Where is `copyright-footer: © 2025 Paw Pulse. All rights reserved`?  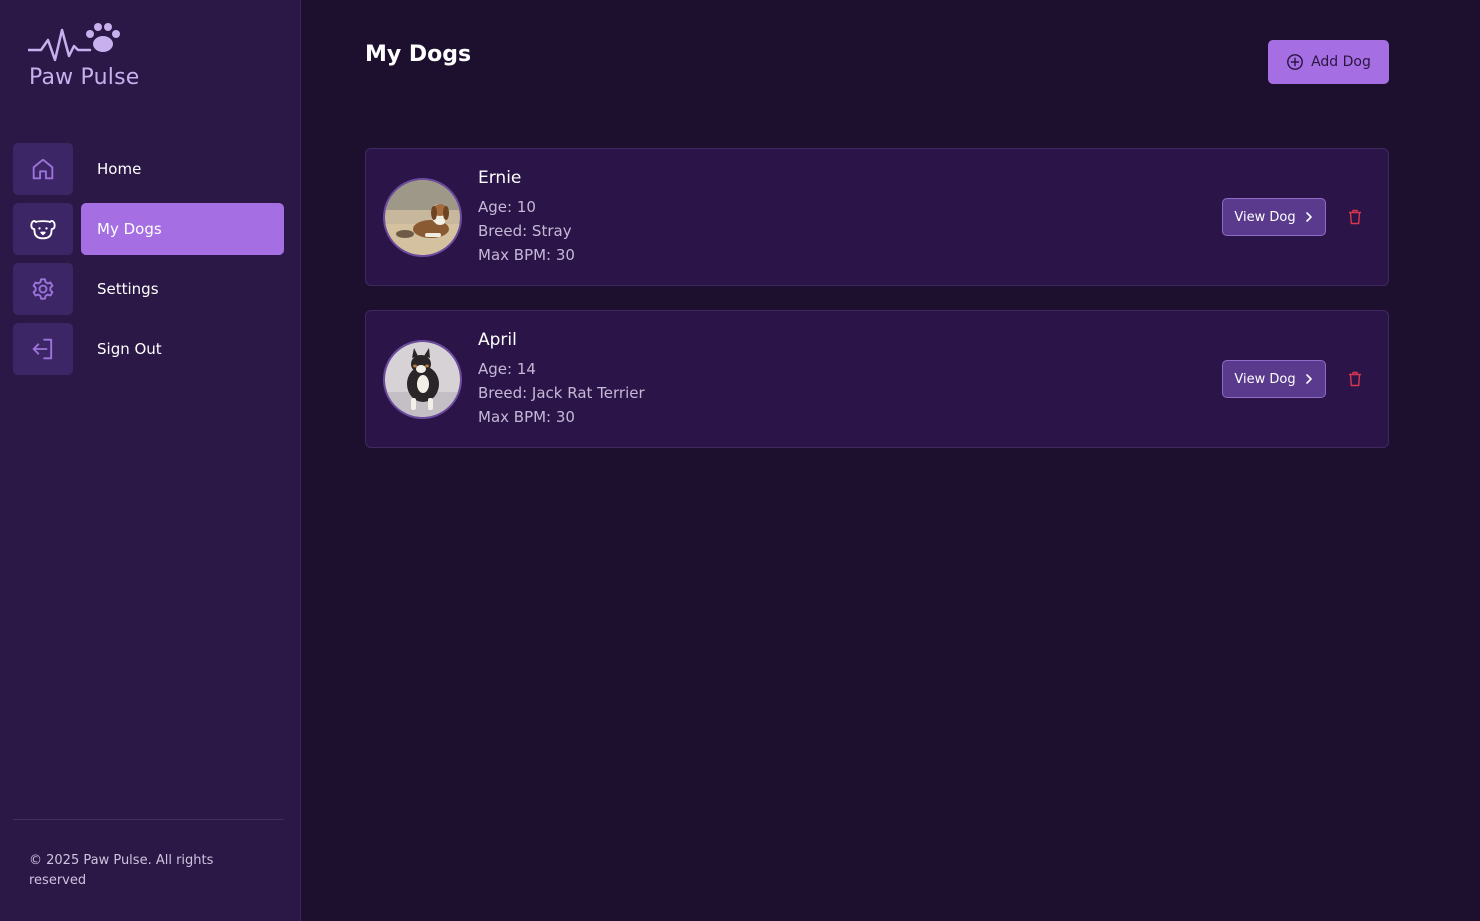 copyright-footer: © 2025 Paw Pulse. All rights reserved is located at coordinates (121, 870).